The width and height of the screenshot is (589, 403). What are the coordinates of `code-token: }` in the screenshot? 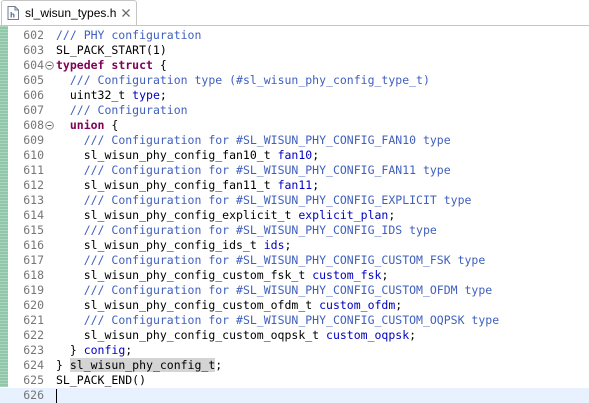 It's located at (70, 350).